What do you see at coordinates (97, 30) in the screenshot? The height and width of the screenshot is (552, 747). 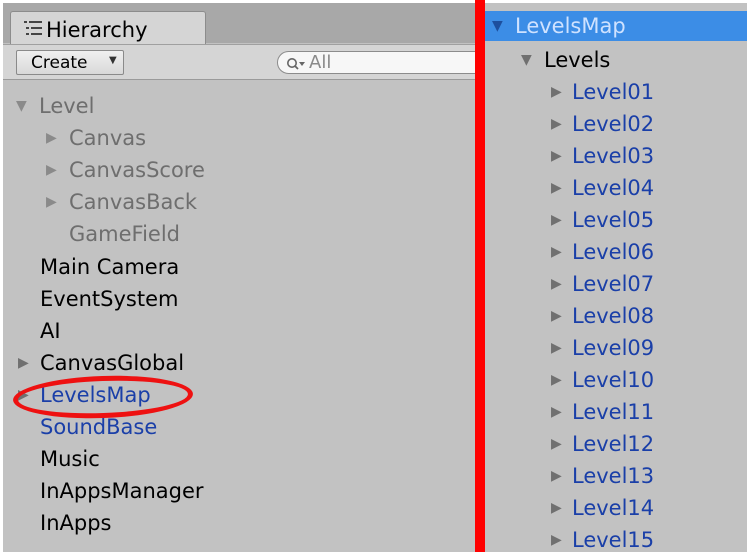 I see `tab-hierarchy-label: Hierarchy` at bounding box center [97, 30].